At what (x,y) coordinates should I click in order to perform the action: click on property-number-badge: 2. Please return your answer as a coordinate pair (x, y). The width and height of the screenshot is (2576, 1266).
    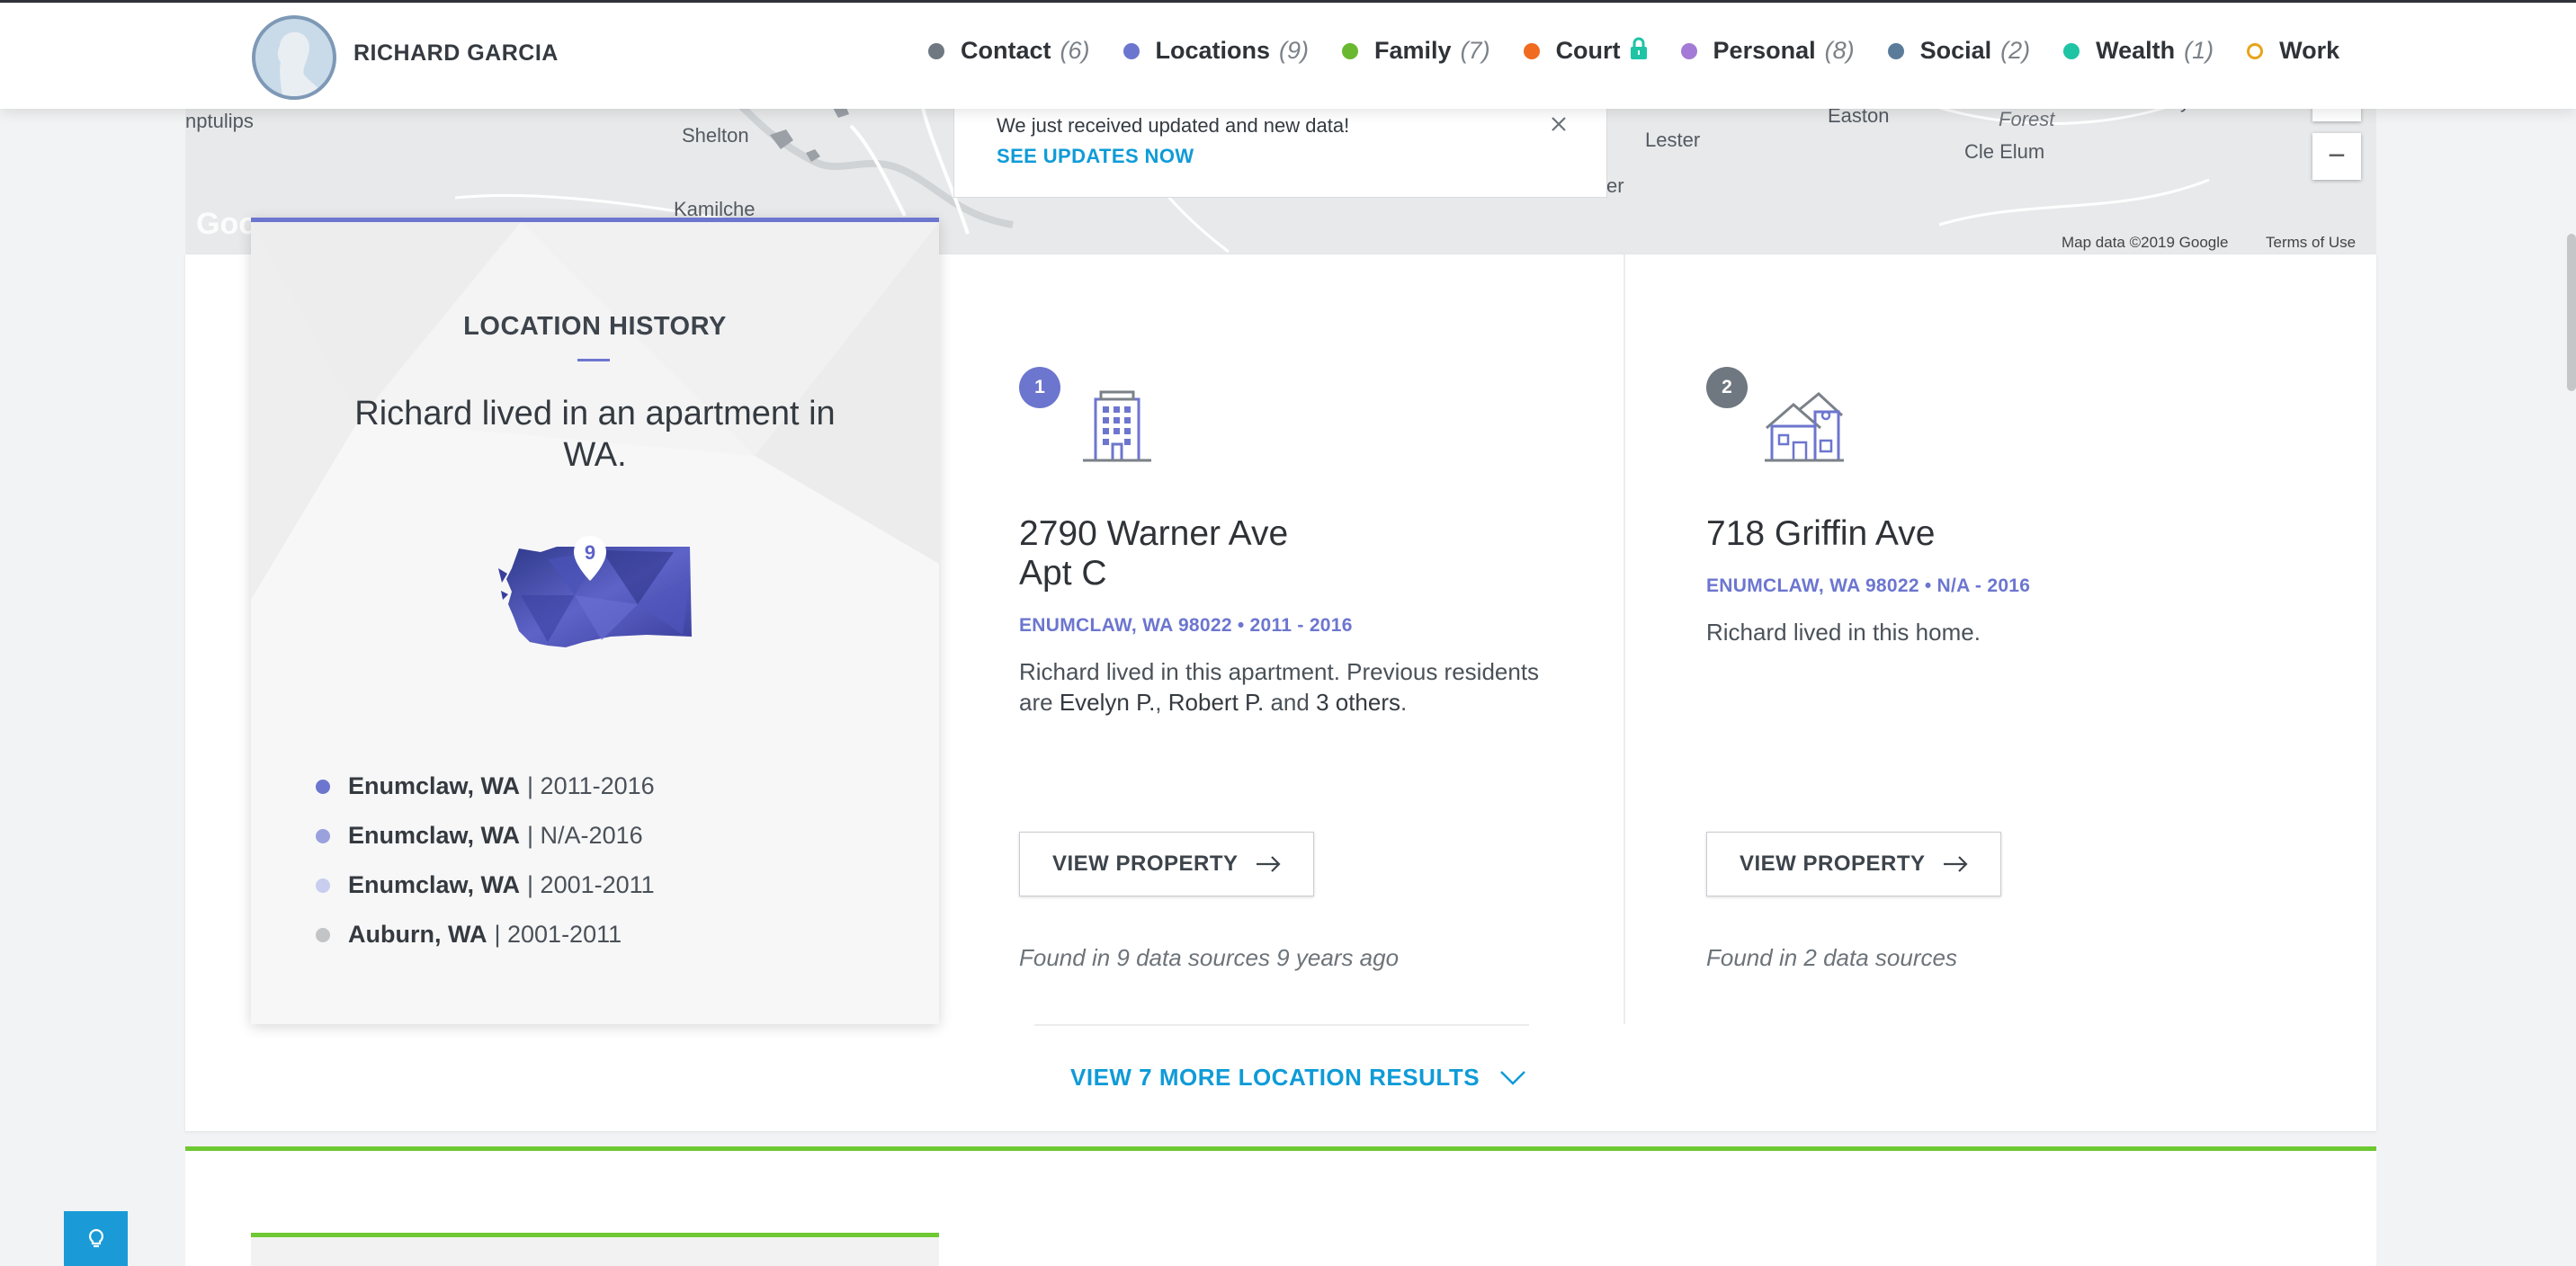
    Looking at the image, I should click on (1727, 387).